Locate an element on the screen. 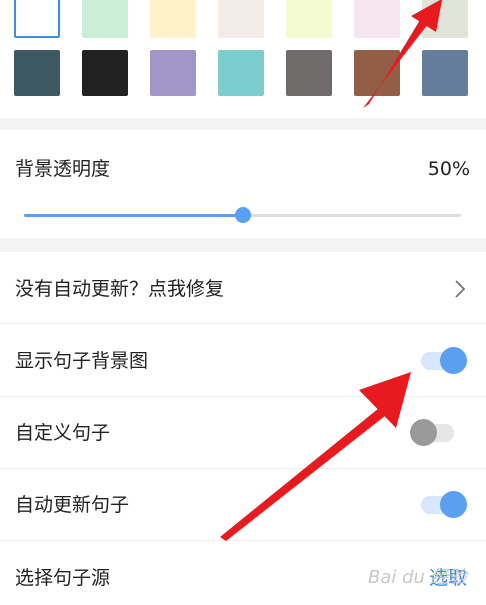  auto-update-toggle is located at coordinates (444, 505).